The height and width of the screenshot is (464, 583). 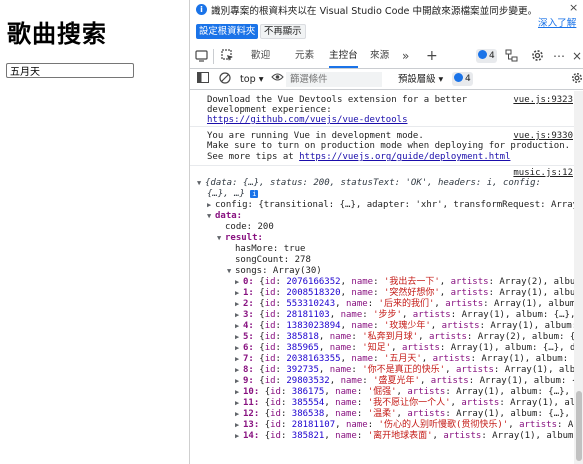 I want to click on issues-badge: 4, so click(x=486, y=56).